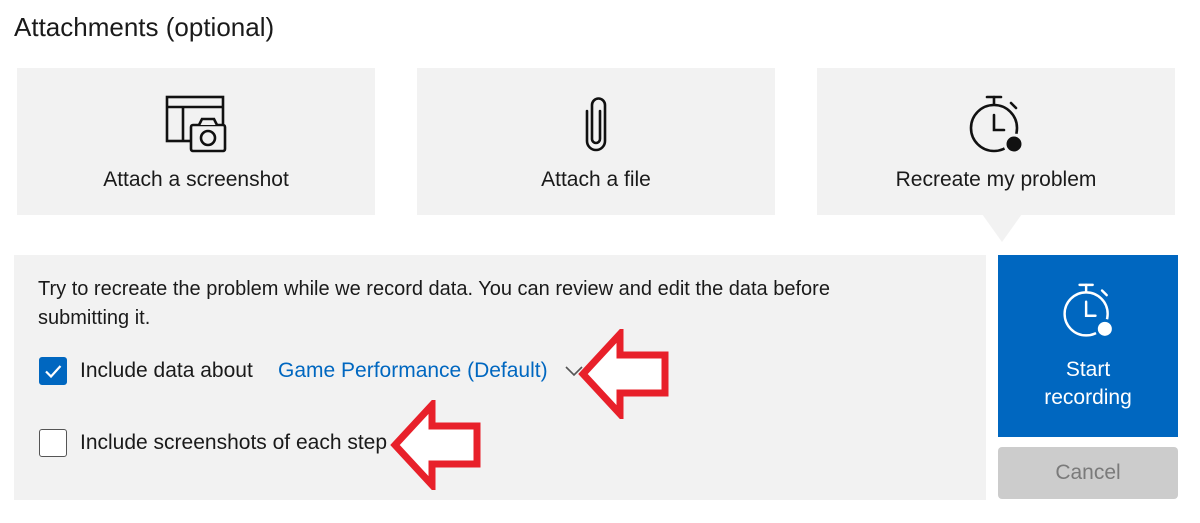 The height and width of the screenshot is (523, 1200). What do you see at coordinates (1002, 228) in the screenshot?
I see `selected-tile-pointer` at bounding box center [1002, 228].